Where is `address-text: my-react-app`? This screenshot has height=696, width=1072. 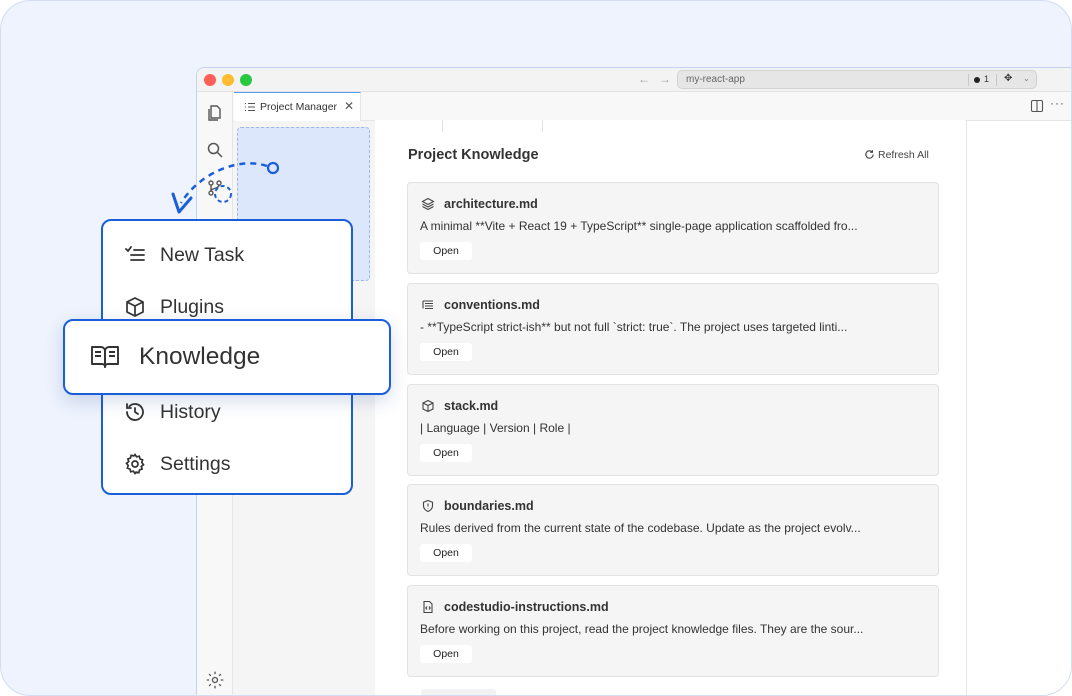
address-text: my-react-app is located at coordinates (715, 79).